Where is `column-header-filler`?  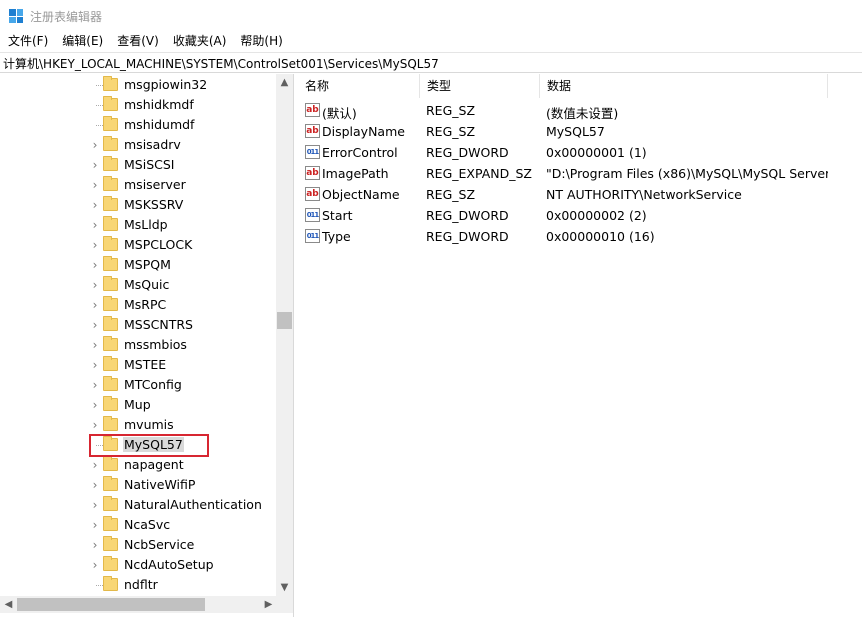
column-header-filler is located at coordinates (845, 86).